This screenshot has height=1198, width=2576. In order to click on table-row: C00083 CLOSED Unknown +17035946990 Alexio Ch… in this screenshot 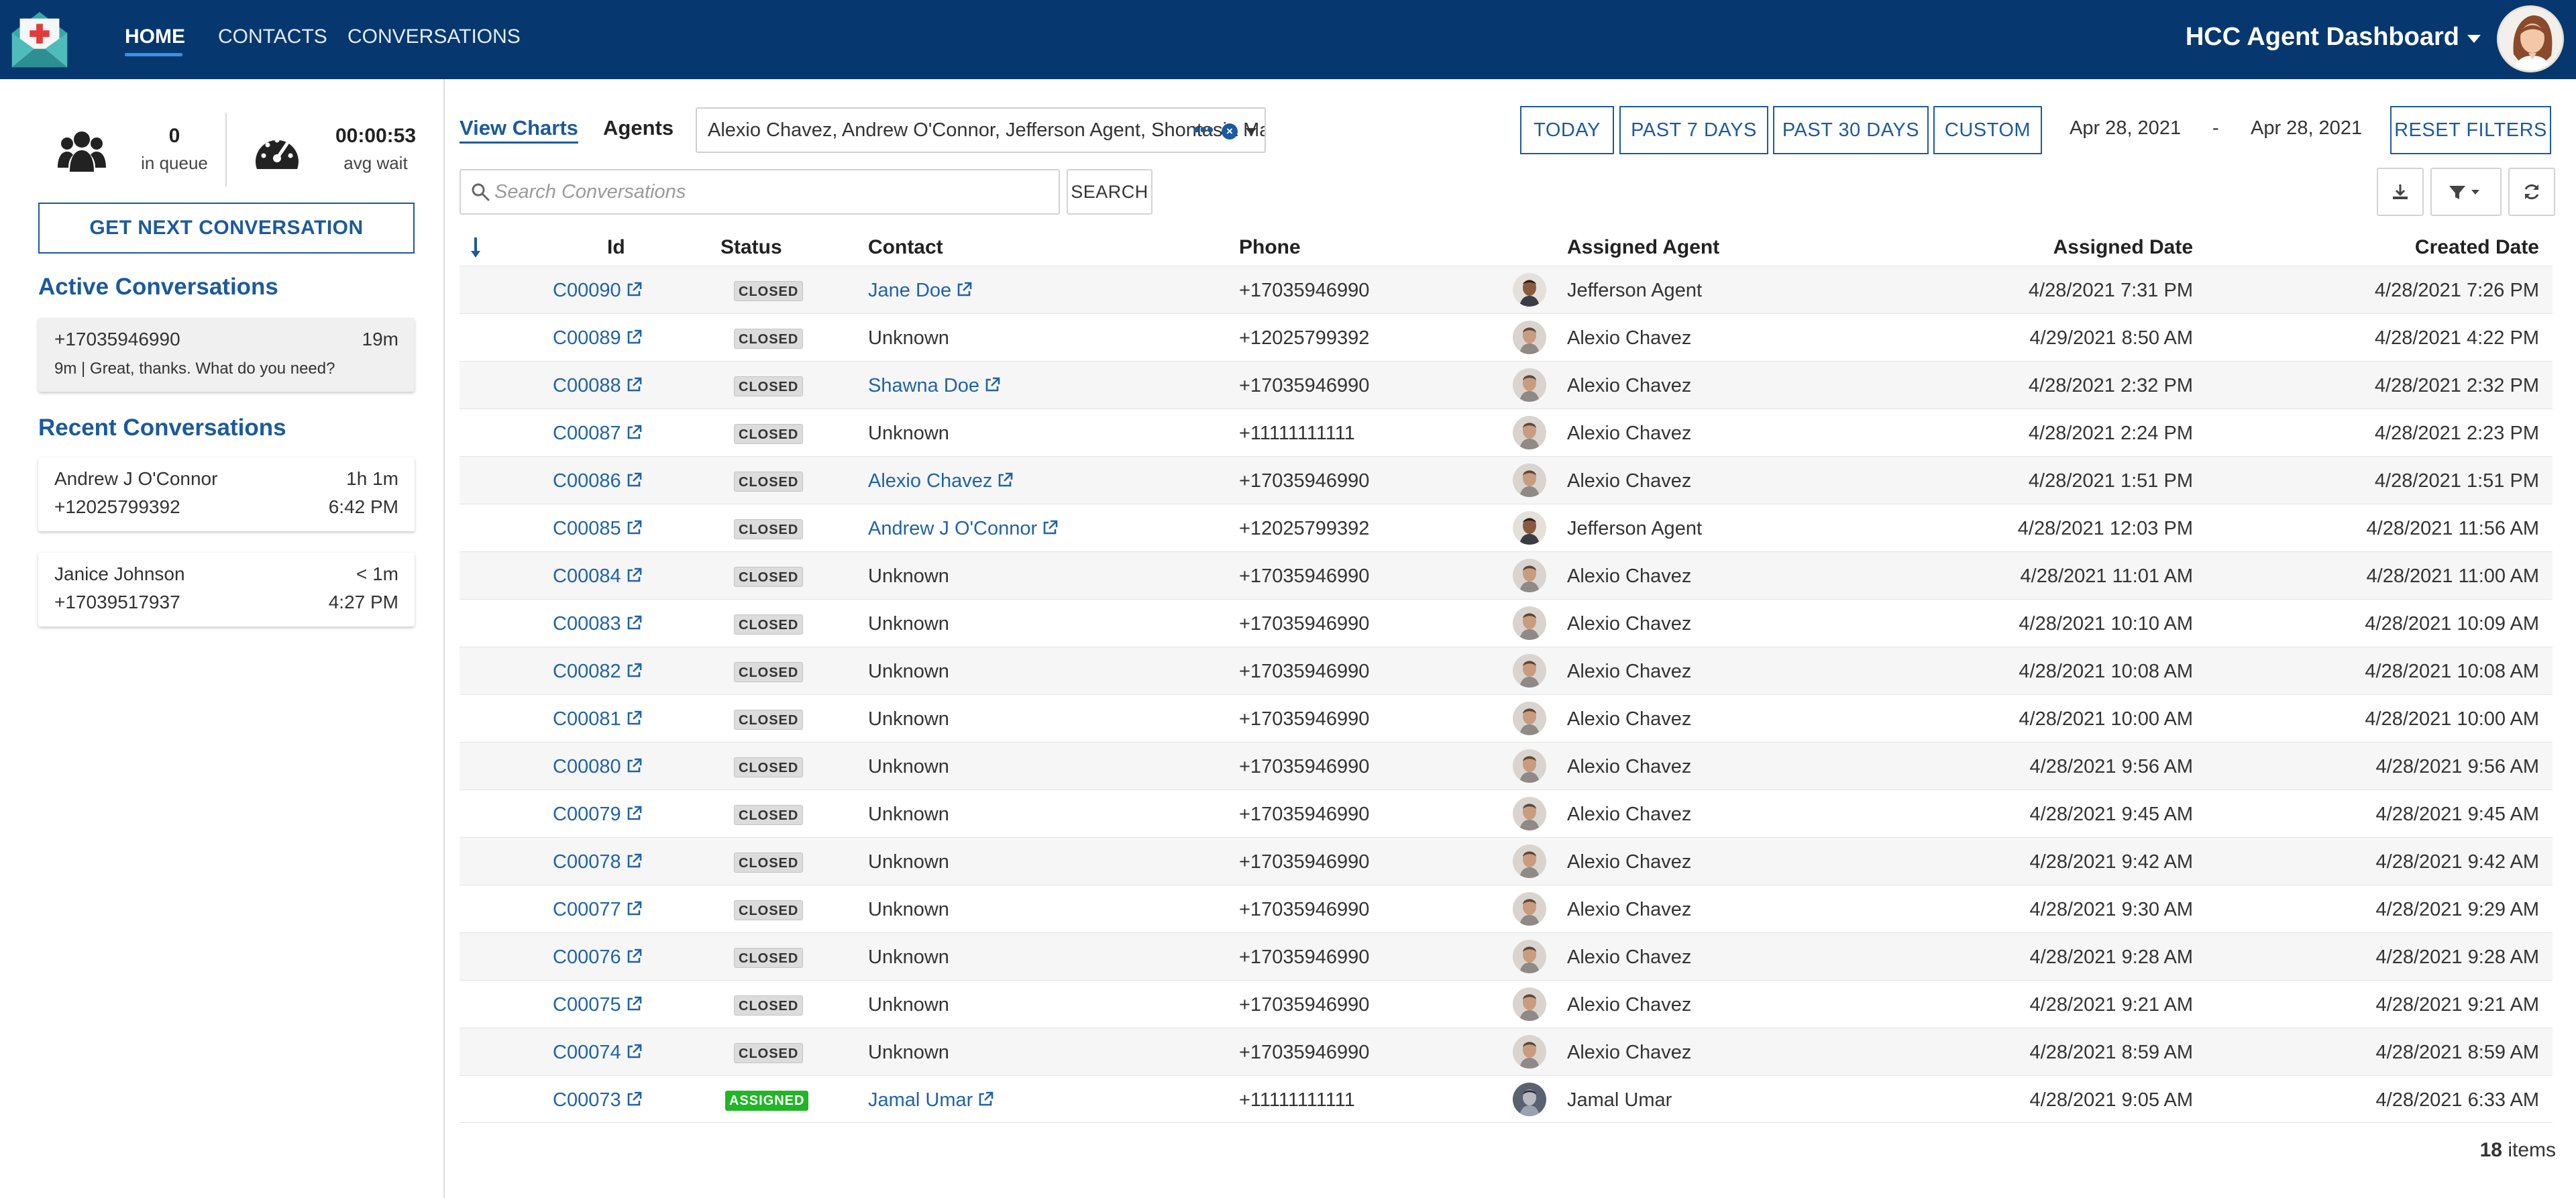, I will do `click(1506, 623)`.